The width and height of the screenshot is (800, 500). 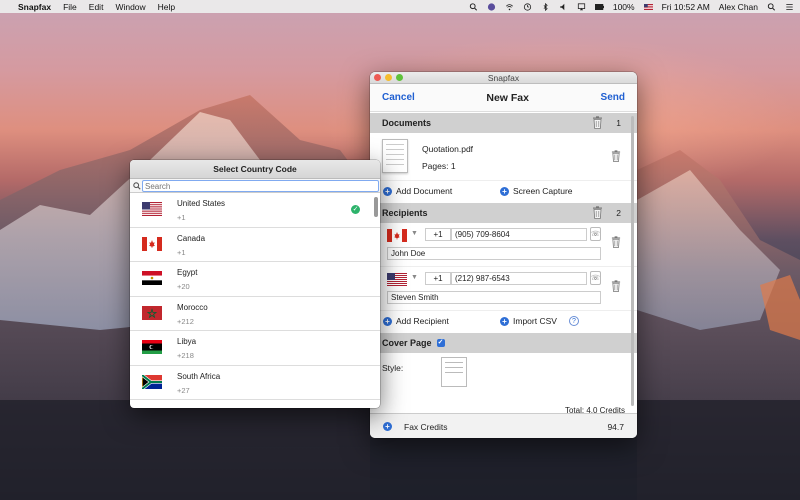 What do you see at coordinates (581, 6) in the screenshot?
I see `airplay-icon` at bounding box center [581, 6].